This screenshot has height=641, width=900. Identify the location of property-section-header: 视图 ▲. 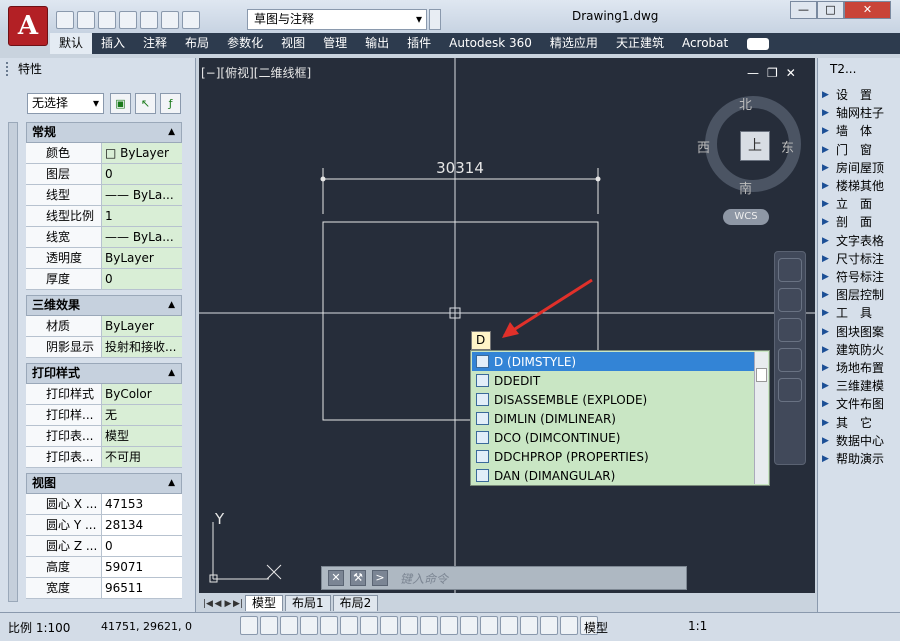
(104, 483).